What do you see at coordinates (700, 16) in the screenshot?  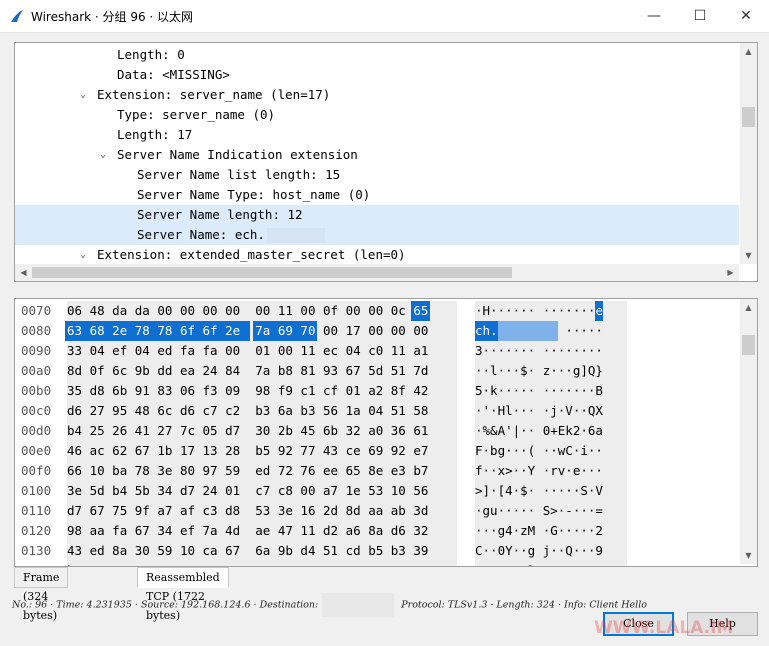 I see `maximize-button: ☐` at bounding box center [700, 16].